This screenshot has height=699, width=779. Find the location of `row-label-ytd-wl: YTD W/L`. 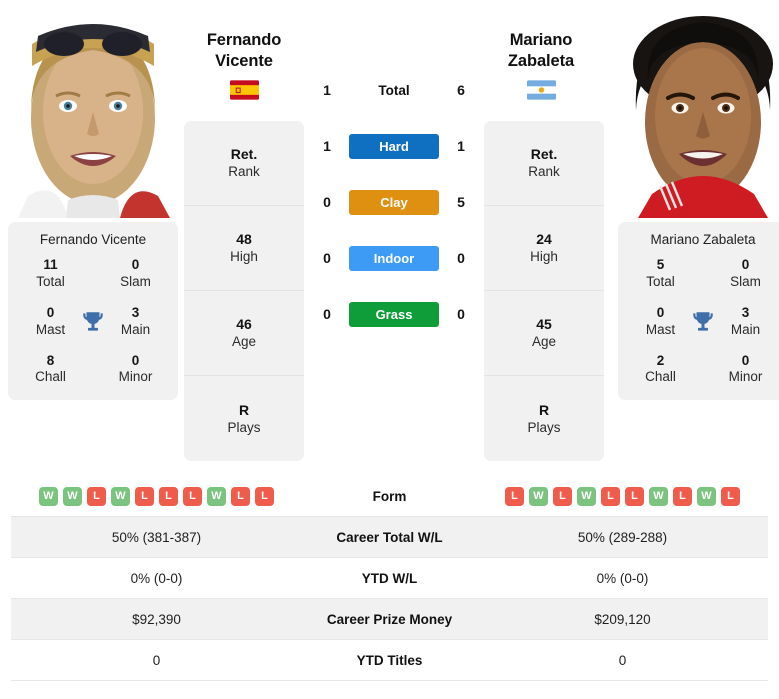

row-label-ytd-wl: YTD W/L is located at coordinates (389, 578).